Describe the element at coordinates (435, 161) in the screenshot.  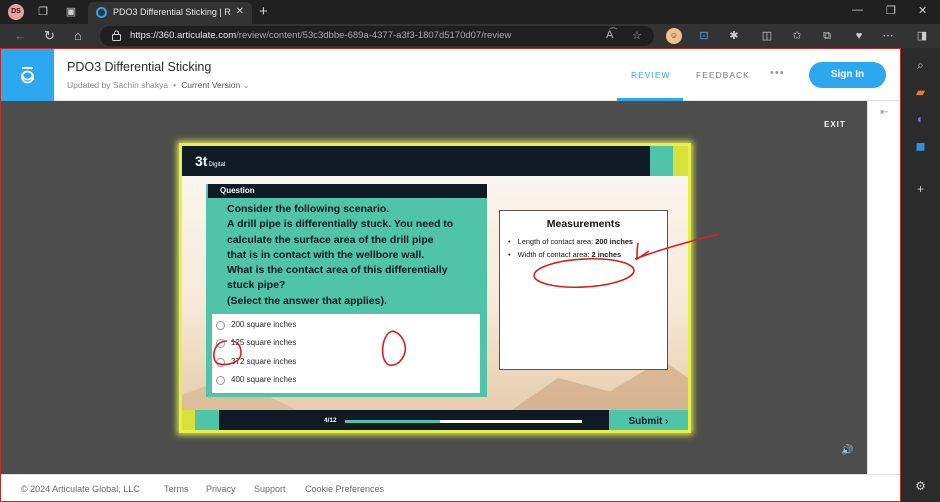
I see `slide-header-bar: 3tDigital` at that location.